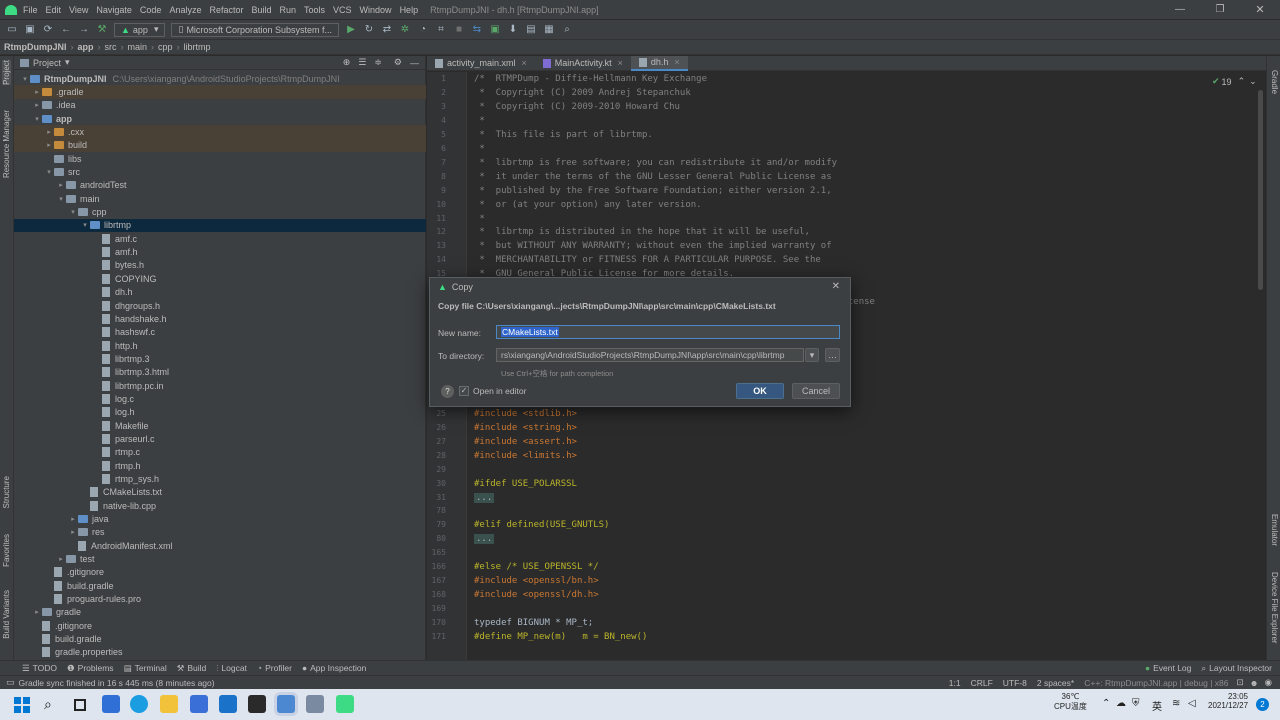 This screenshot has width=1280, height=720. Describe the element at coordinates (54, 10) in the screenshot. I see `menu-edit: Edit` at that location.